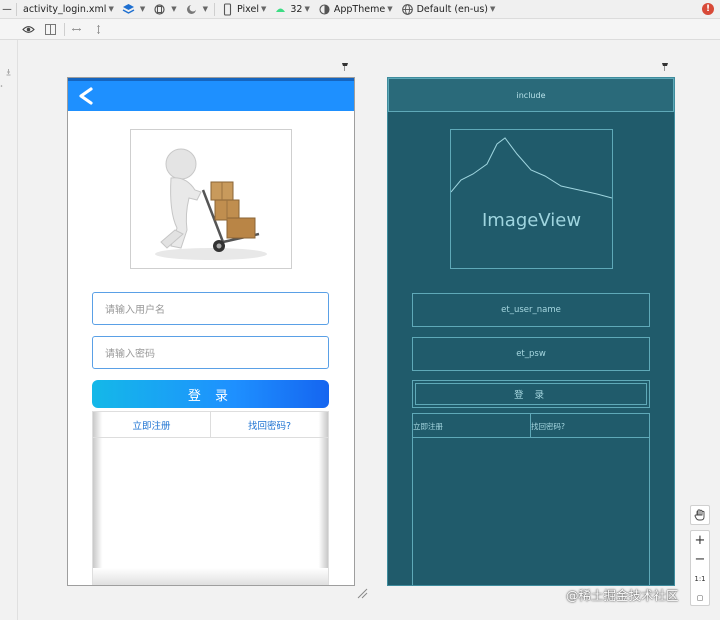  I want to click on phone-icon, so click(227, 9).